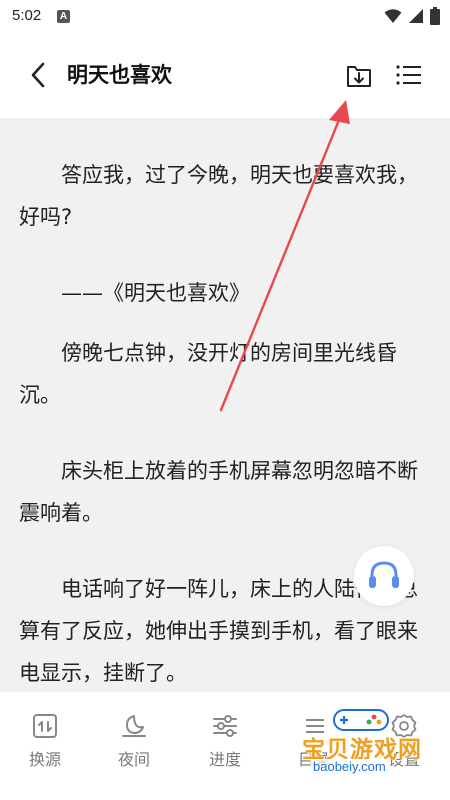 The height and width of the screenshot is (800, 450). I want to click on toolbar-item-night-mode: 夜间, so click(134, 741).